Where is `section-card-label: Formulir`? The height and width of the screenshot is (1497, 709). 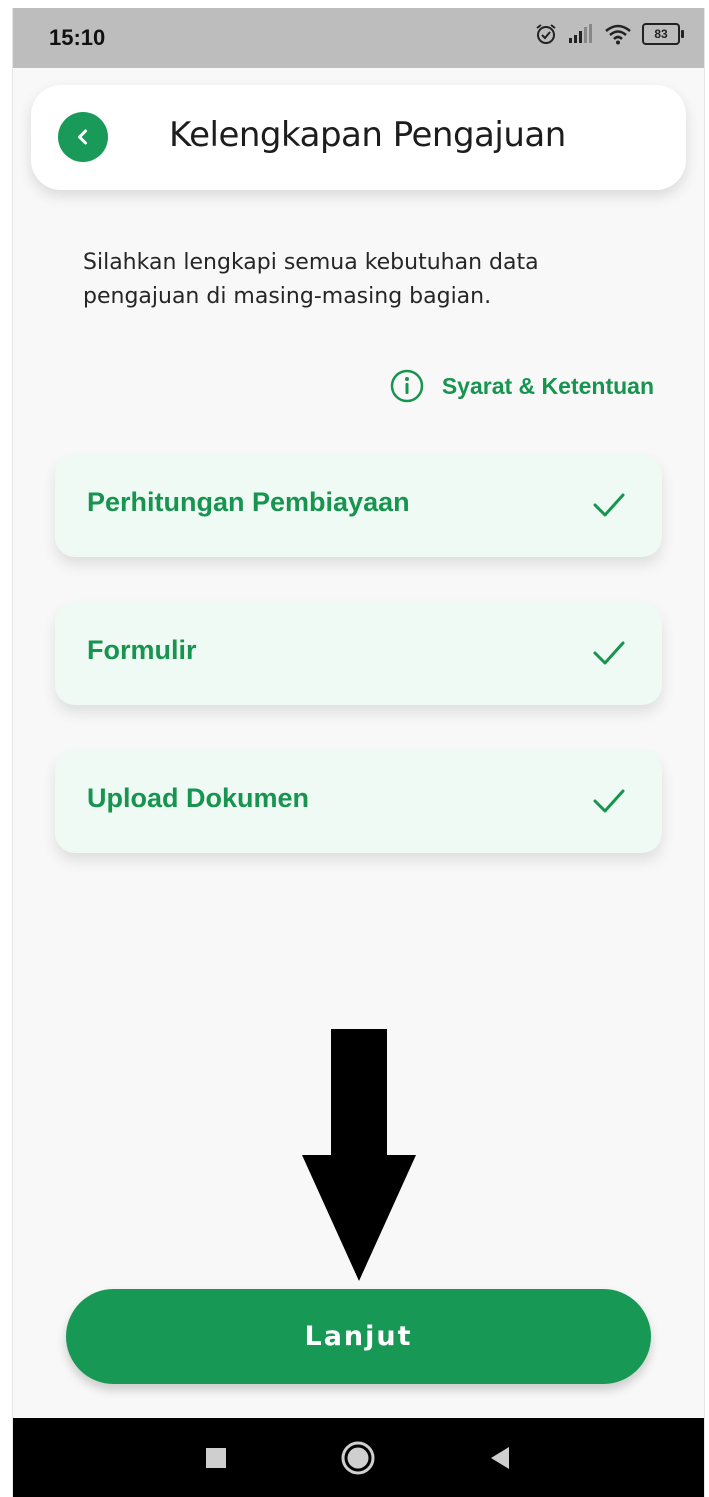 section-card-label: Formulir is located at coordinates (142, 650).